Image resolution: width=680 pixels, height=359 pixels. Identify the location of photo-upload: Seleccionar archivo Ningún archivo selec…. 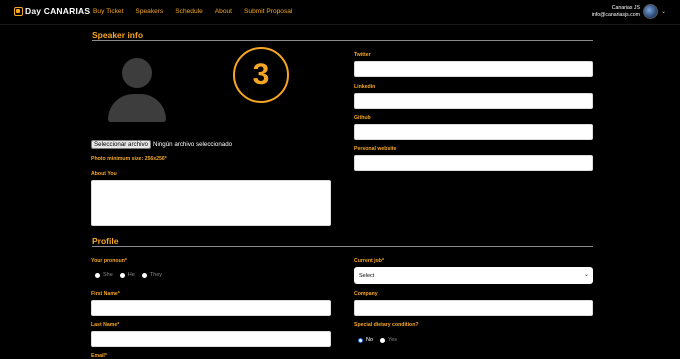
(161, 144).